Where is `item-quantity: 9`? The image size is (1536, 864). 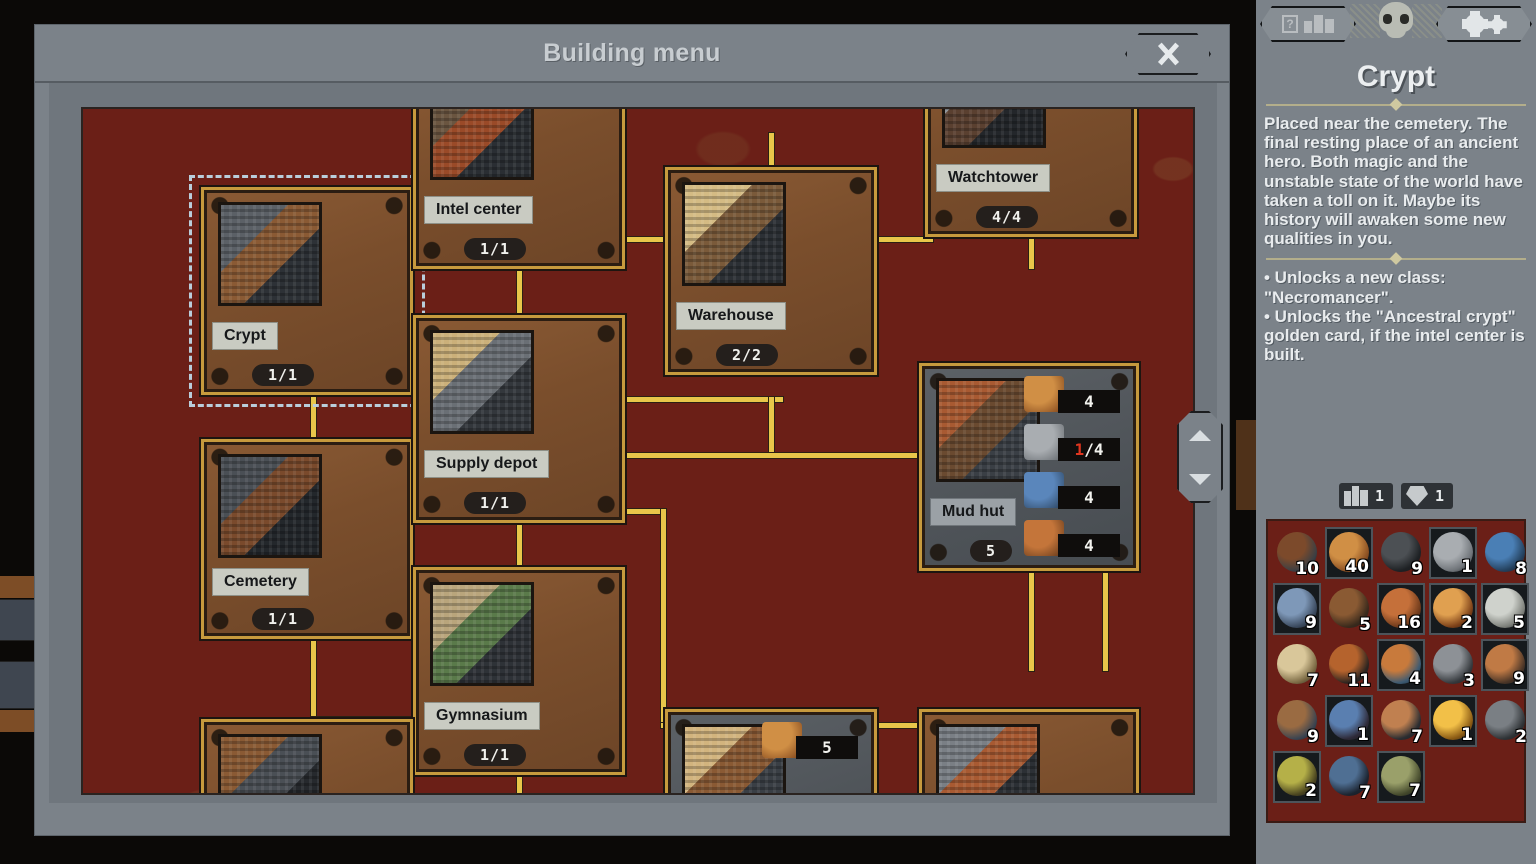
item-quantity: 9 is located at coordinates (1313, 737).